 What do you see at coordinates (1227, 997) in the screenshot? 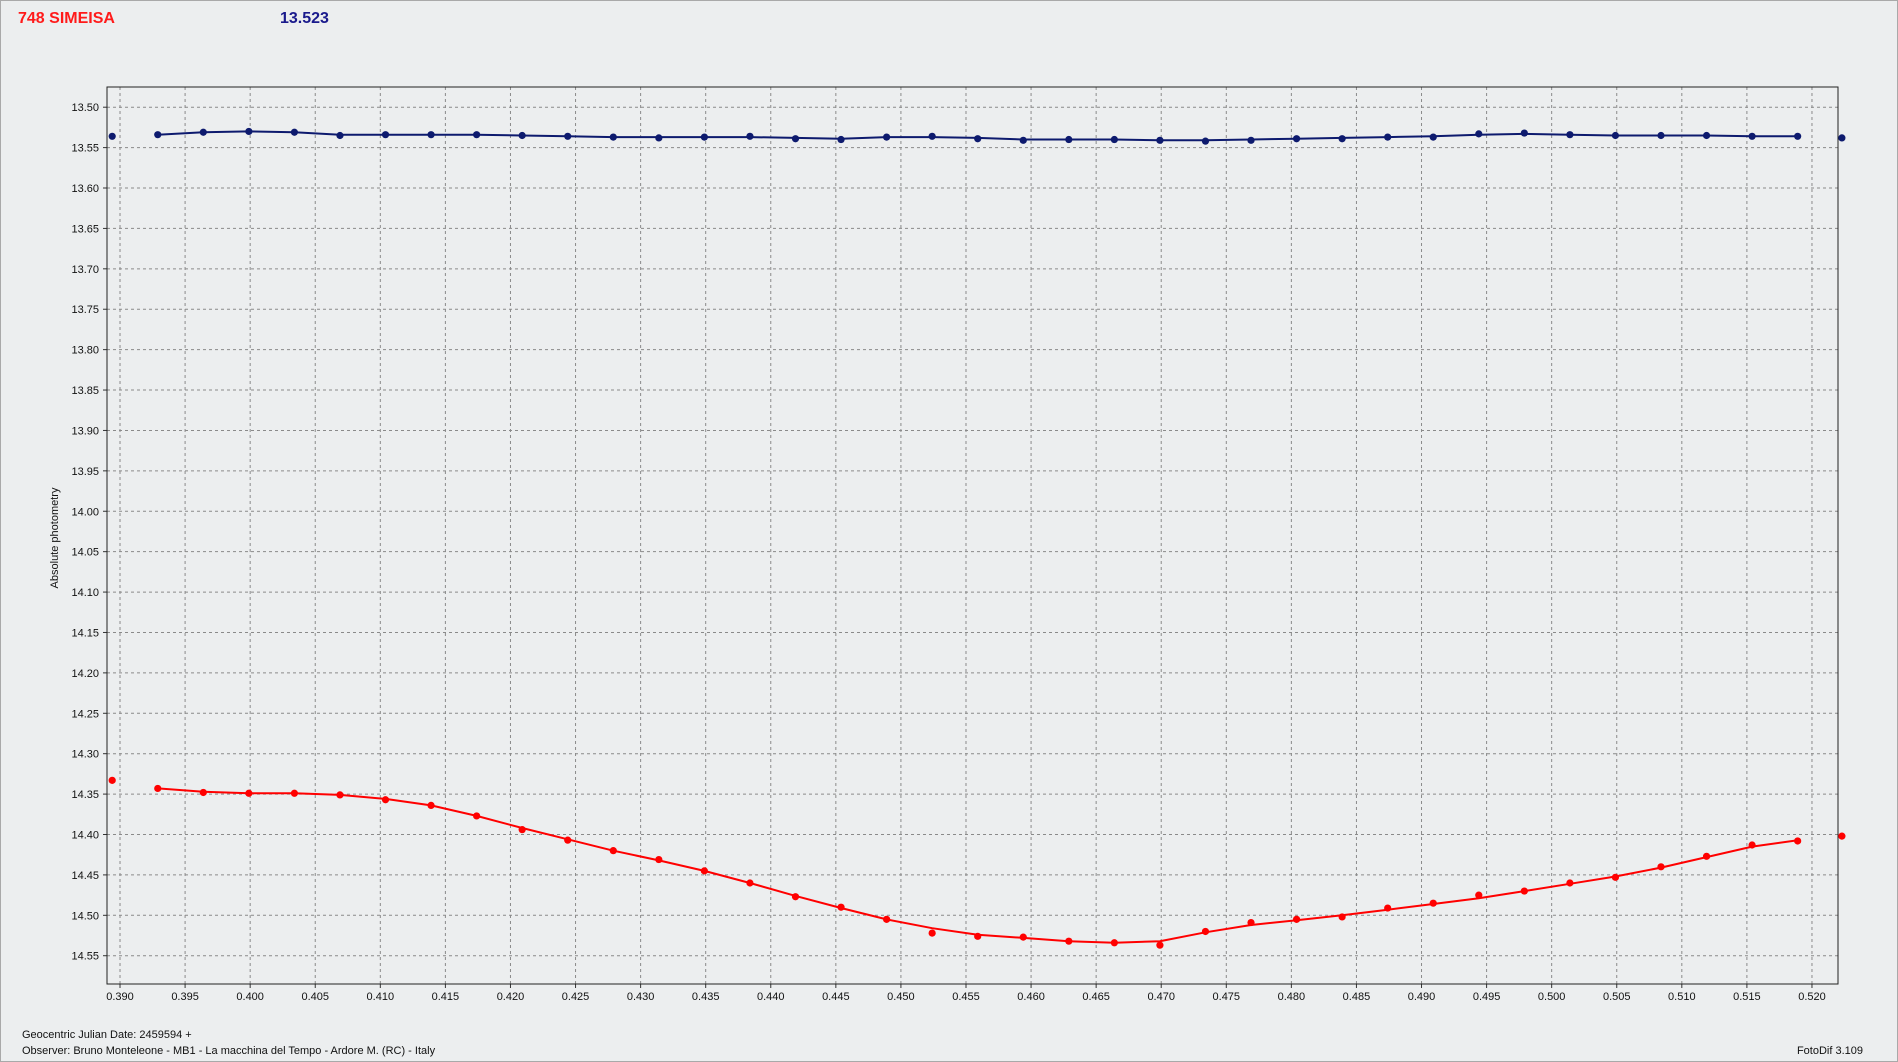
I see `x-tick-label: 0.475` at bounding box center [1227, 997].